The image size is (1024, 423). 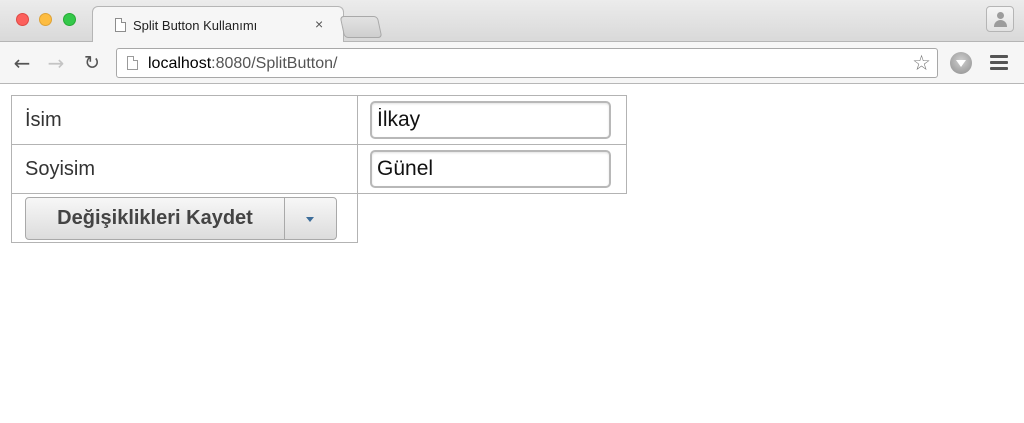 I want to click on arrow-right-icon: →, so click(x=56, y=63).